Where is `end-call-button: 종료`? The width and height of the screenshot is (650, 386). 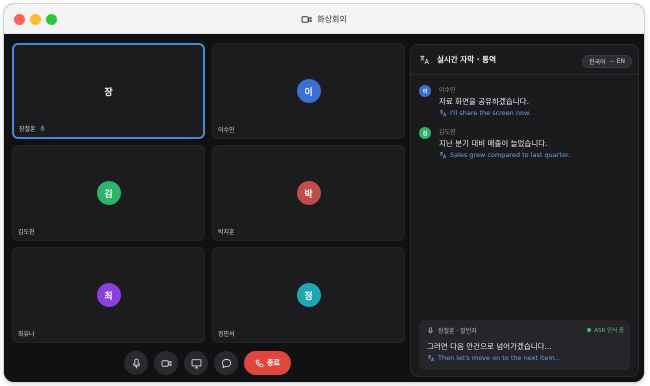
end-call-button: 종료 is located at coordinates (267, 363).